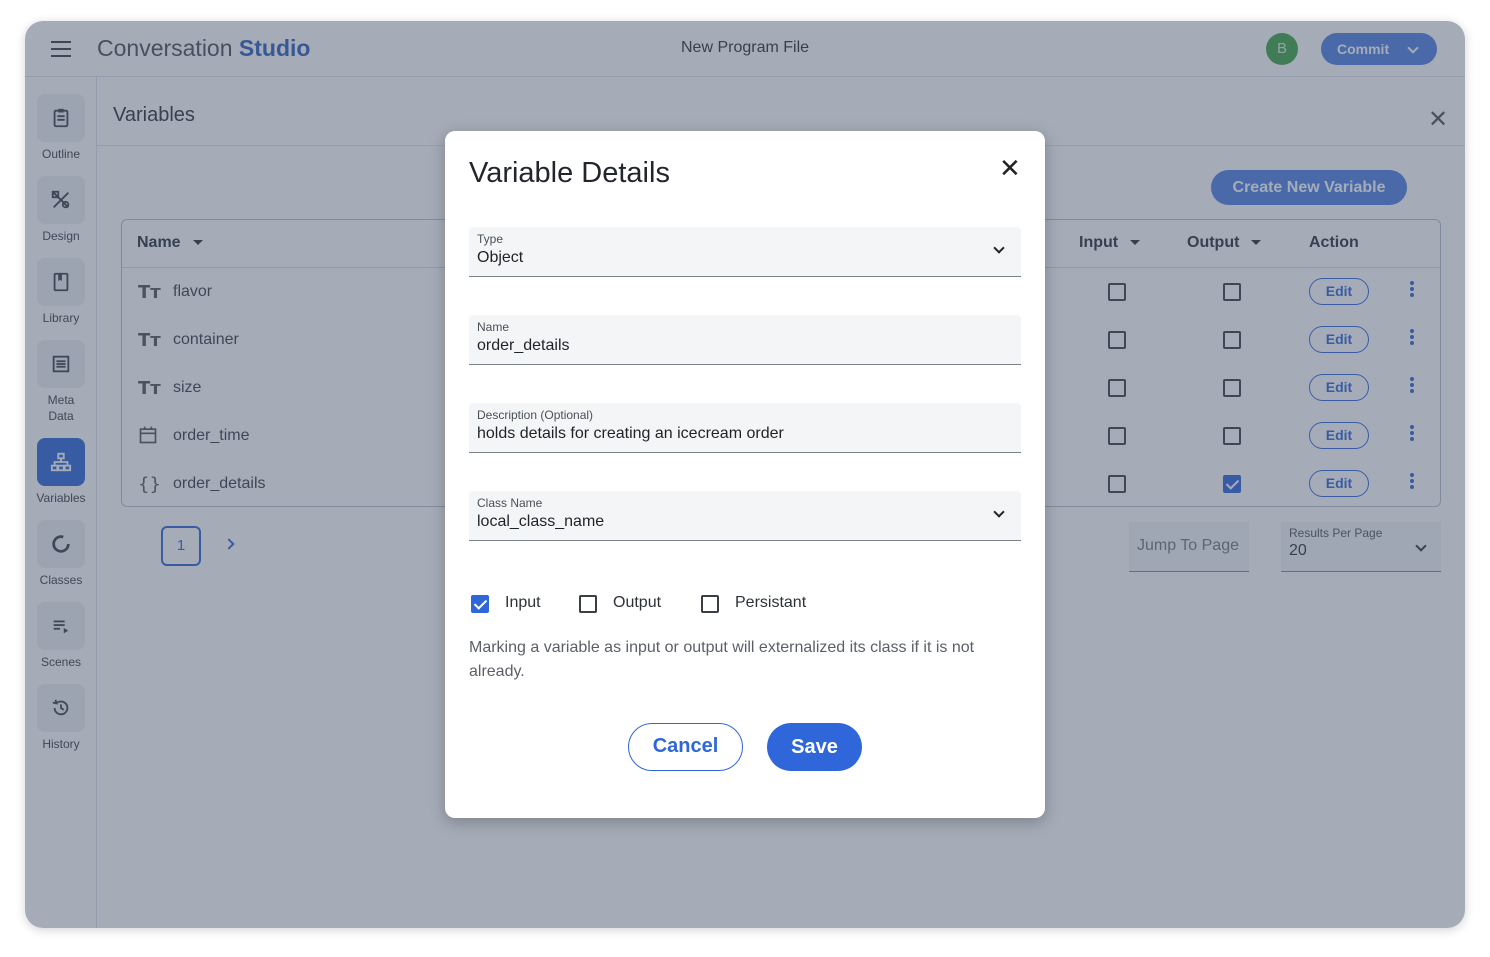 Image resolution: width=1490 pixels, height=957 pixels. Describe the element at coordinates (745, 516) in the screenshot. I see `class-name-select: Class Name local_class_name` at that location.